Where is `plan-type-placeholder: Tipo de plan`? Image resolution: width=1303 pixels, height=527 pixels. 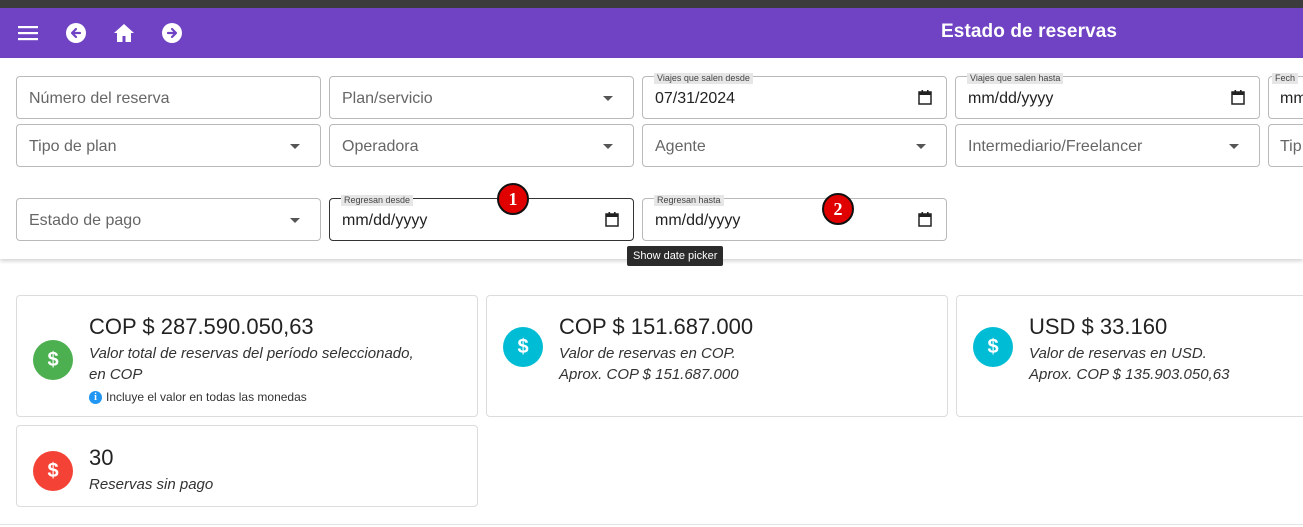 plan-type-placeholder: Tipo de plan is located at coordinates (73, 146).